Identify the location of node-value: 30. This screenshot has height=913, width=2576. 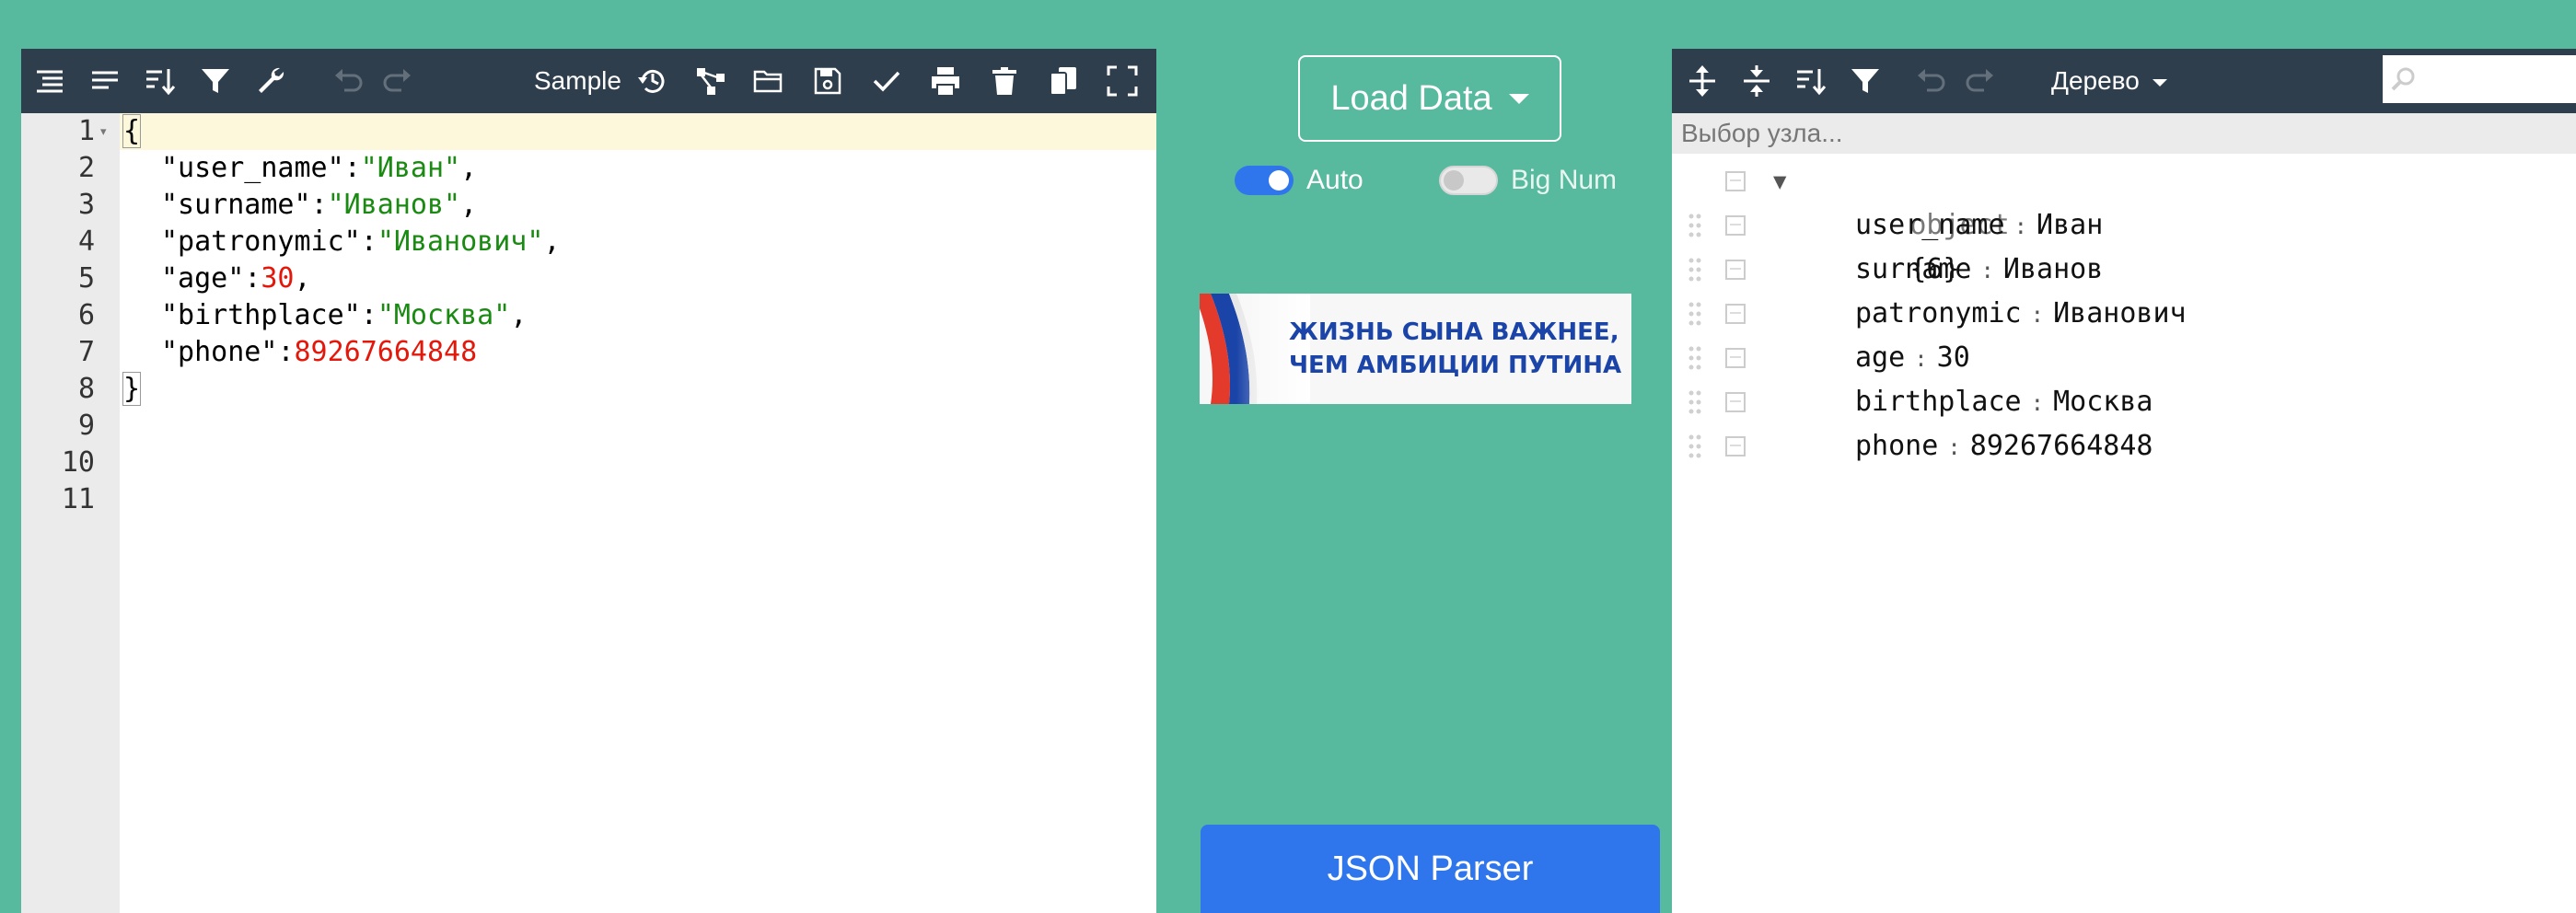
(1953, 358).